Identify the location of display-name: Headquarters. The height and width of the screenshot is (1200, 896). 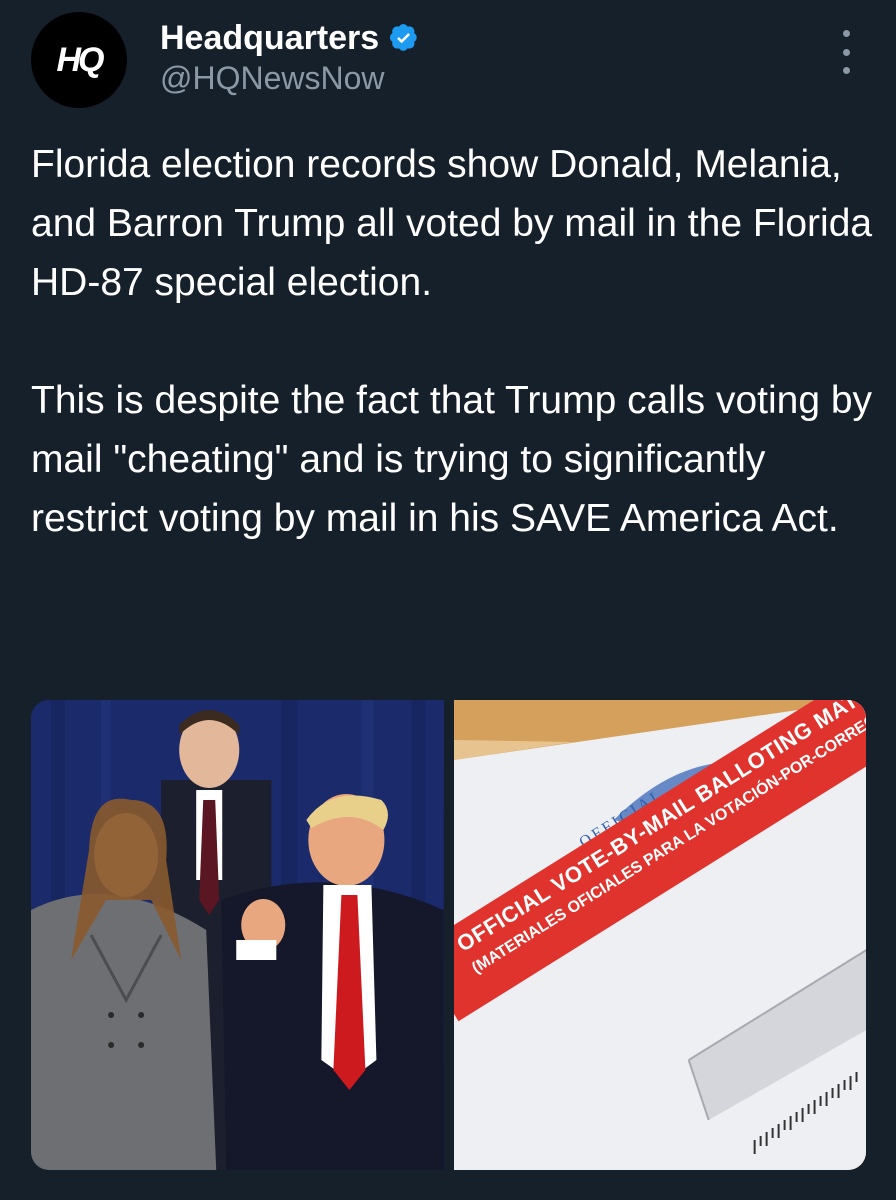
(269, 38).